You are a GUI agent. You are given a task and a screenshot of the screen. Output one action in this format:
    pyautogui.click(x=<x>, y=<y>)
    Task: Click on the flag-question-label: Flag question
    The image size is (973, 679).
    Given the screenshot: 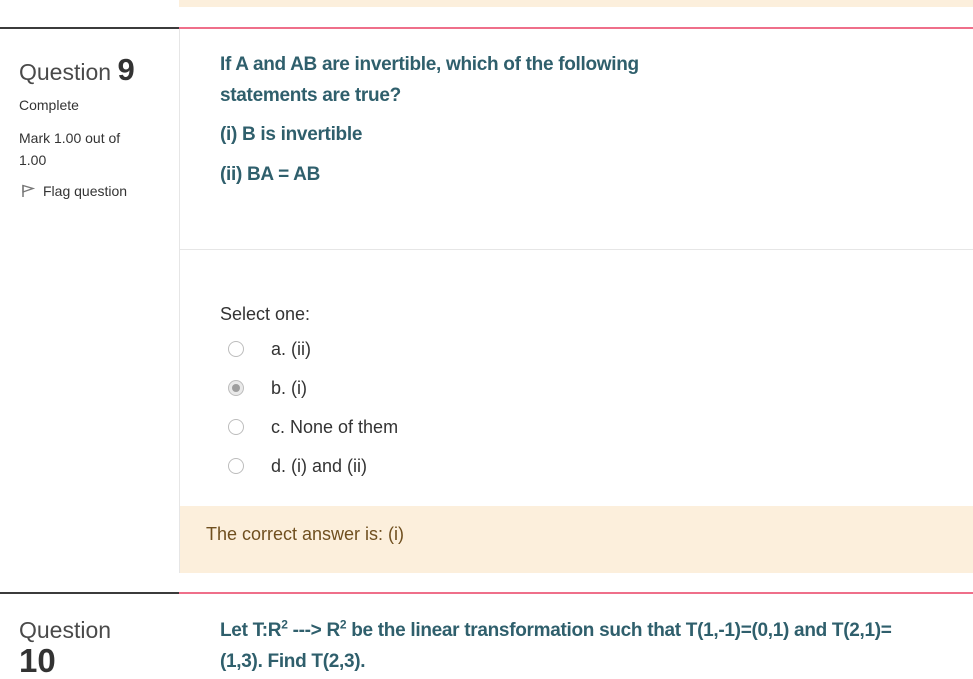 What is the action you would take?
    pyautogui.click(x=85, y=191)
    